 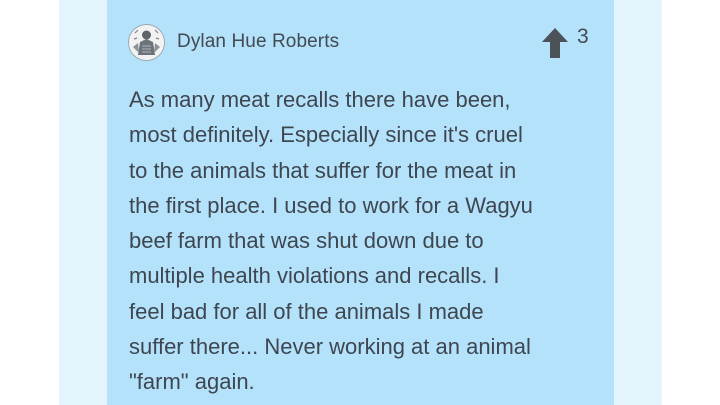 I want to click on comment-line: As many meat recalls there have been,, so click(x=320, y=99).